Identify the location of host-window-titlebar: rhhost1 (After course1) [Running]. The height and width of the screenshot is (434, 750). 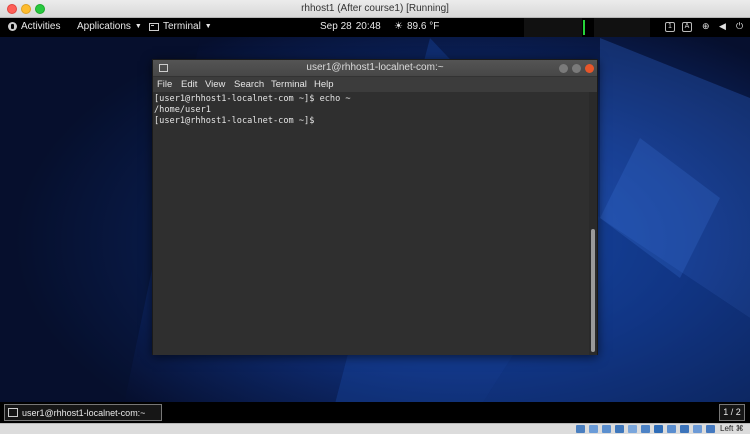
(375, 9).